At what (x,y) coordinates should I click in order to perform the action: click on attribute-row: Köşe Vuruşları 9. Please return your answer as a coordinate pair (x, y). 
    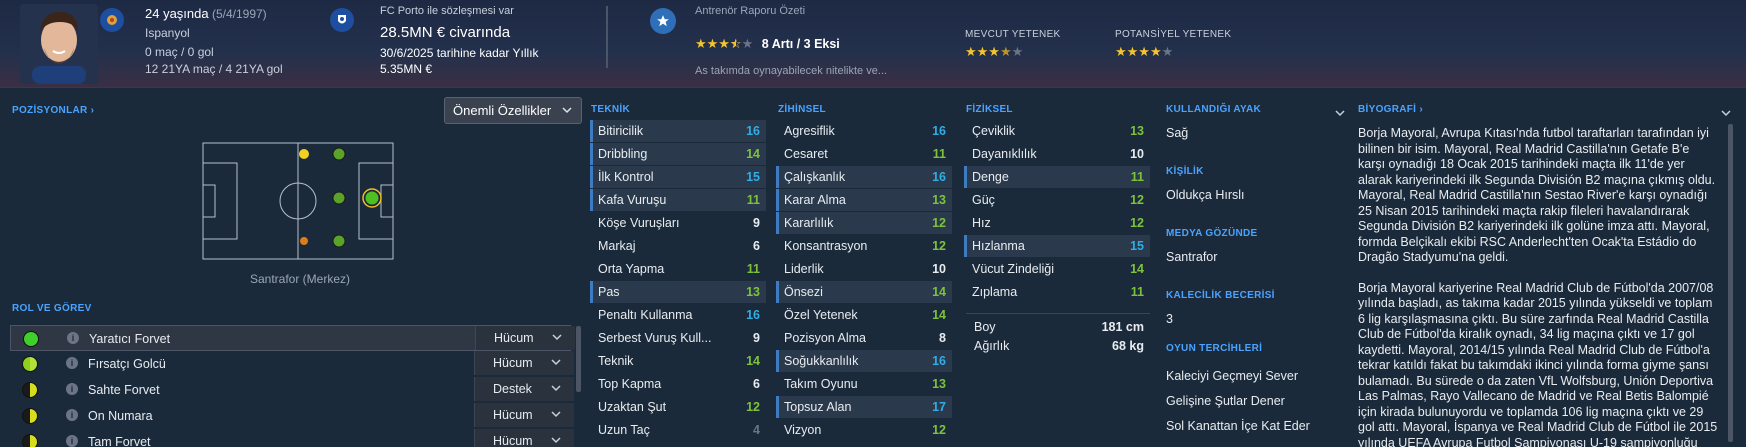
    Looking at the image, I should click on (678, 223).